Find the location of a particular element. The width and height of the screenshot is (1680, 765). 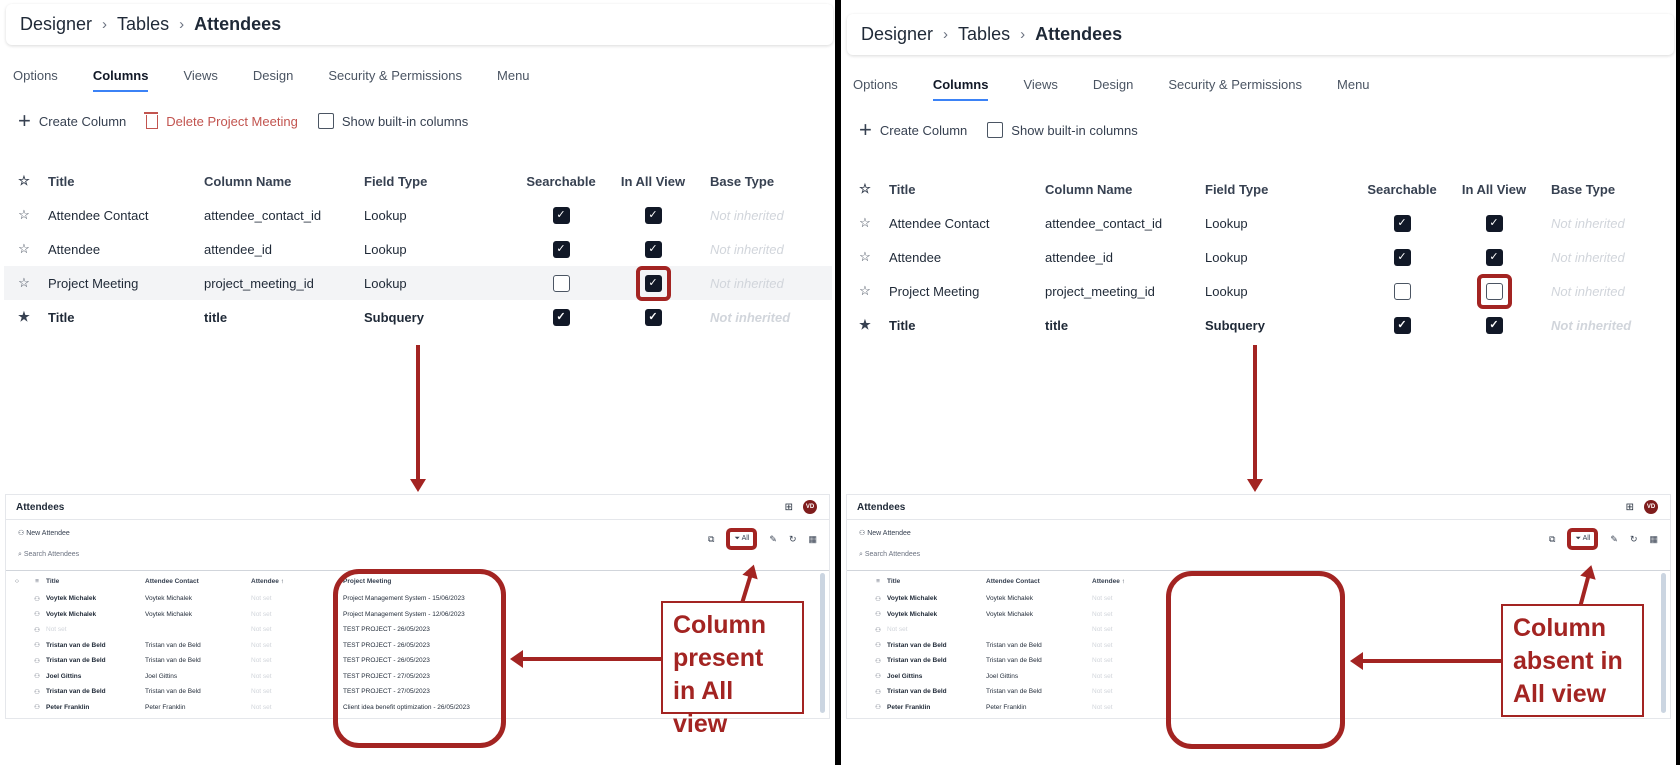

in-all-view-checkbox is located at coordinates (1494, 291).